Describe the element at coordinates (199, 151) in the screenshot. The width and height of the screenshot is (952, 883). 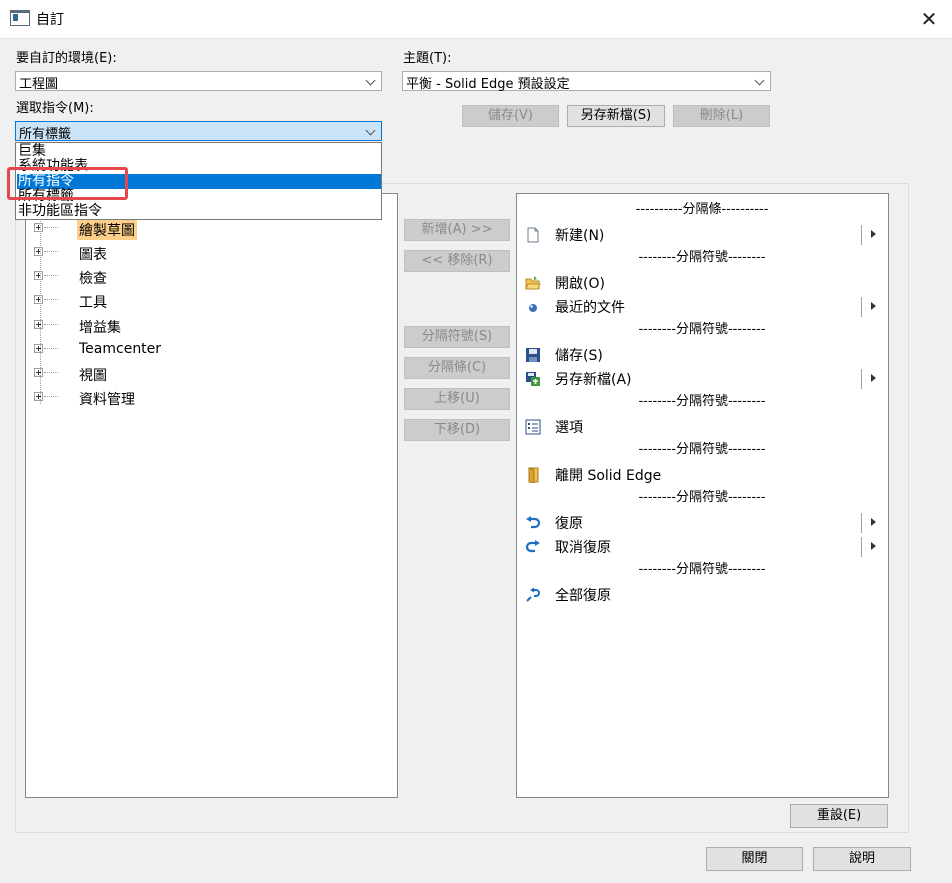
I see `dropdown-option: 巨集` at that location.